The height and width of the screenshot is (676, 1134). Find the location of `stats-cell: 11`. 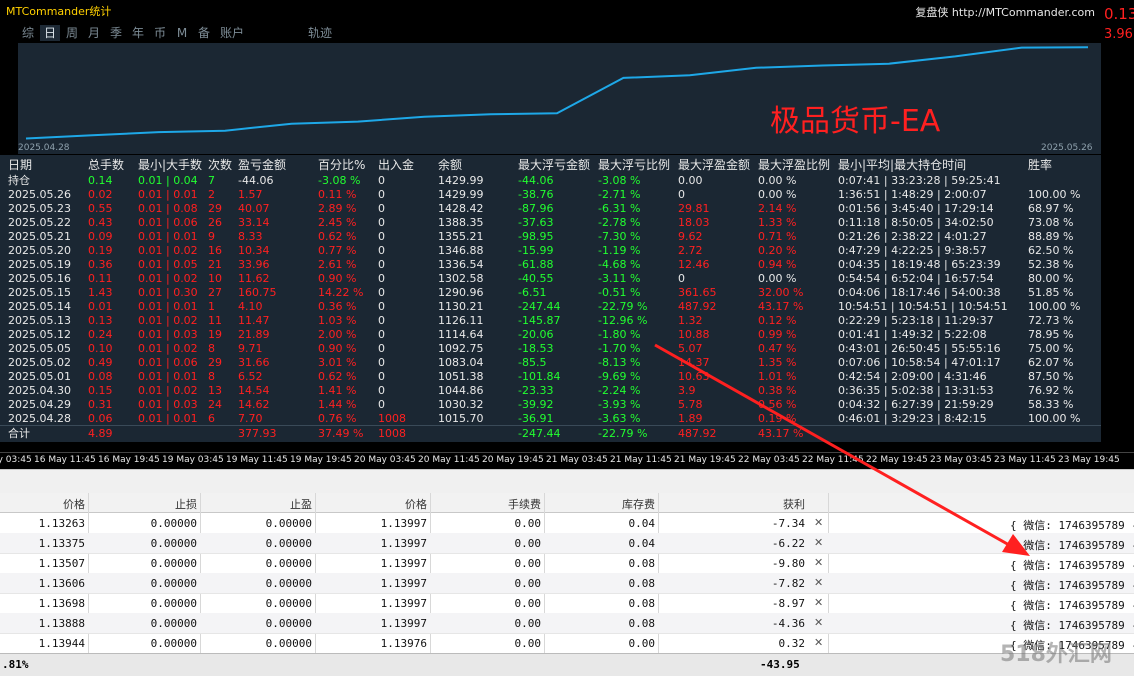

stats-cell: 11 is located at coordinates (215, 320).